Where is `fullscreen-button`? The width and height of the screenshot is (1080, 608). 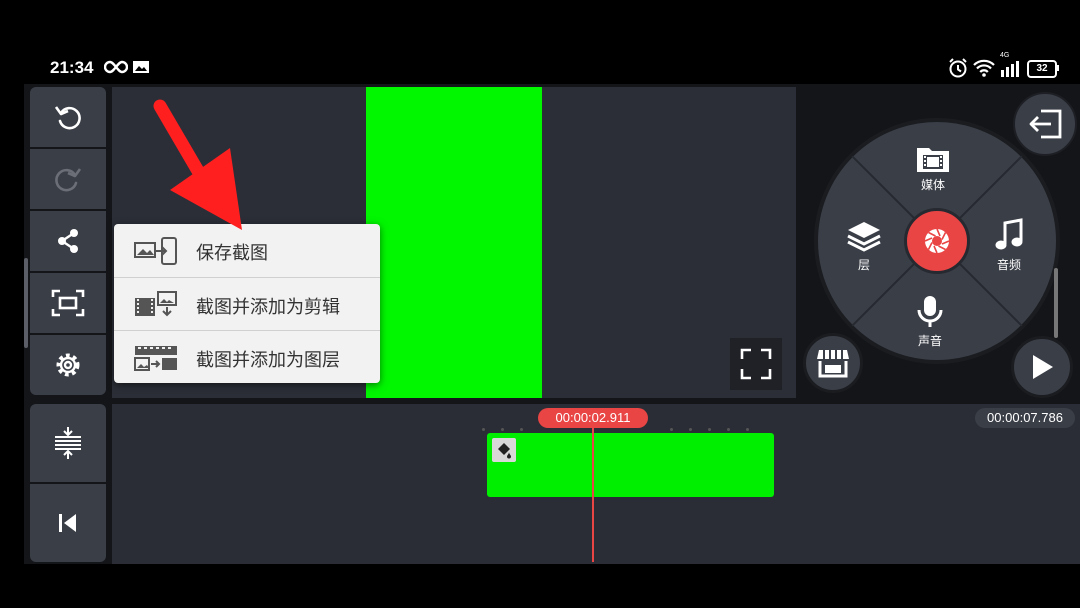
fullscreen-button is located at coordinates (756, 364).